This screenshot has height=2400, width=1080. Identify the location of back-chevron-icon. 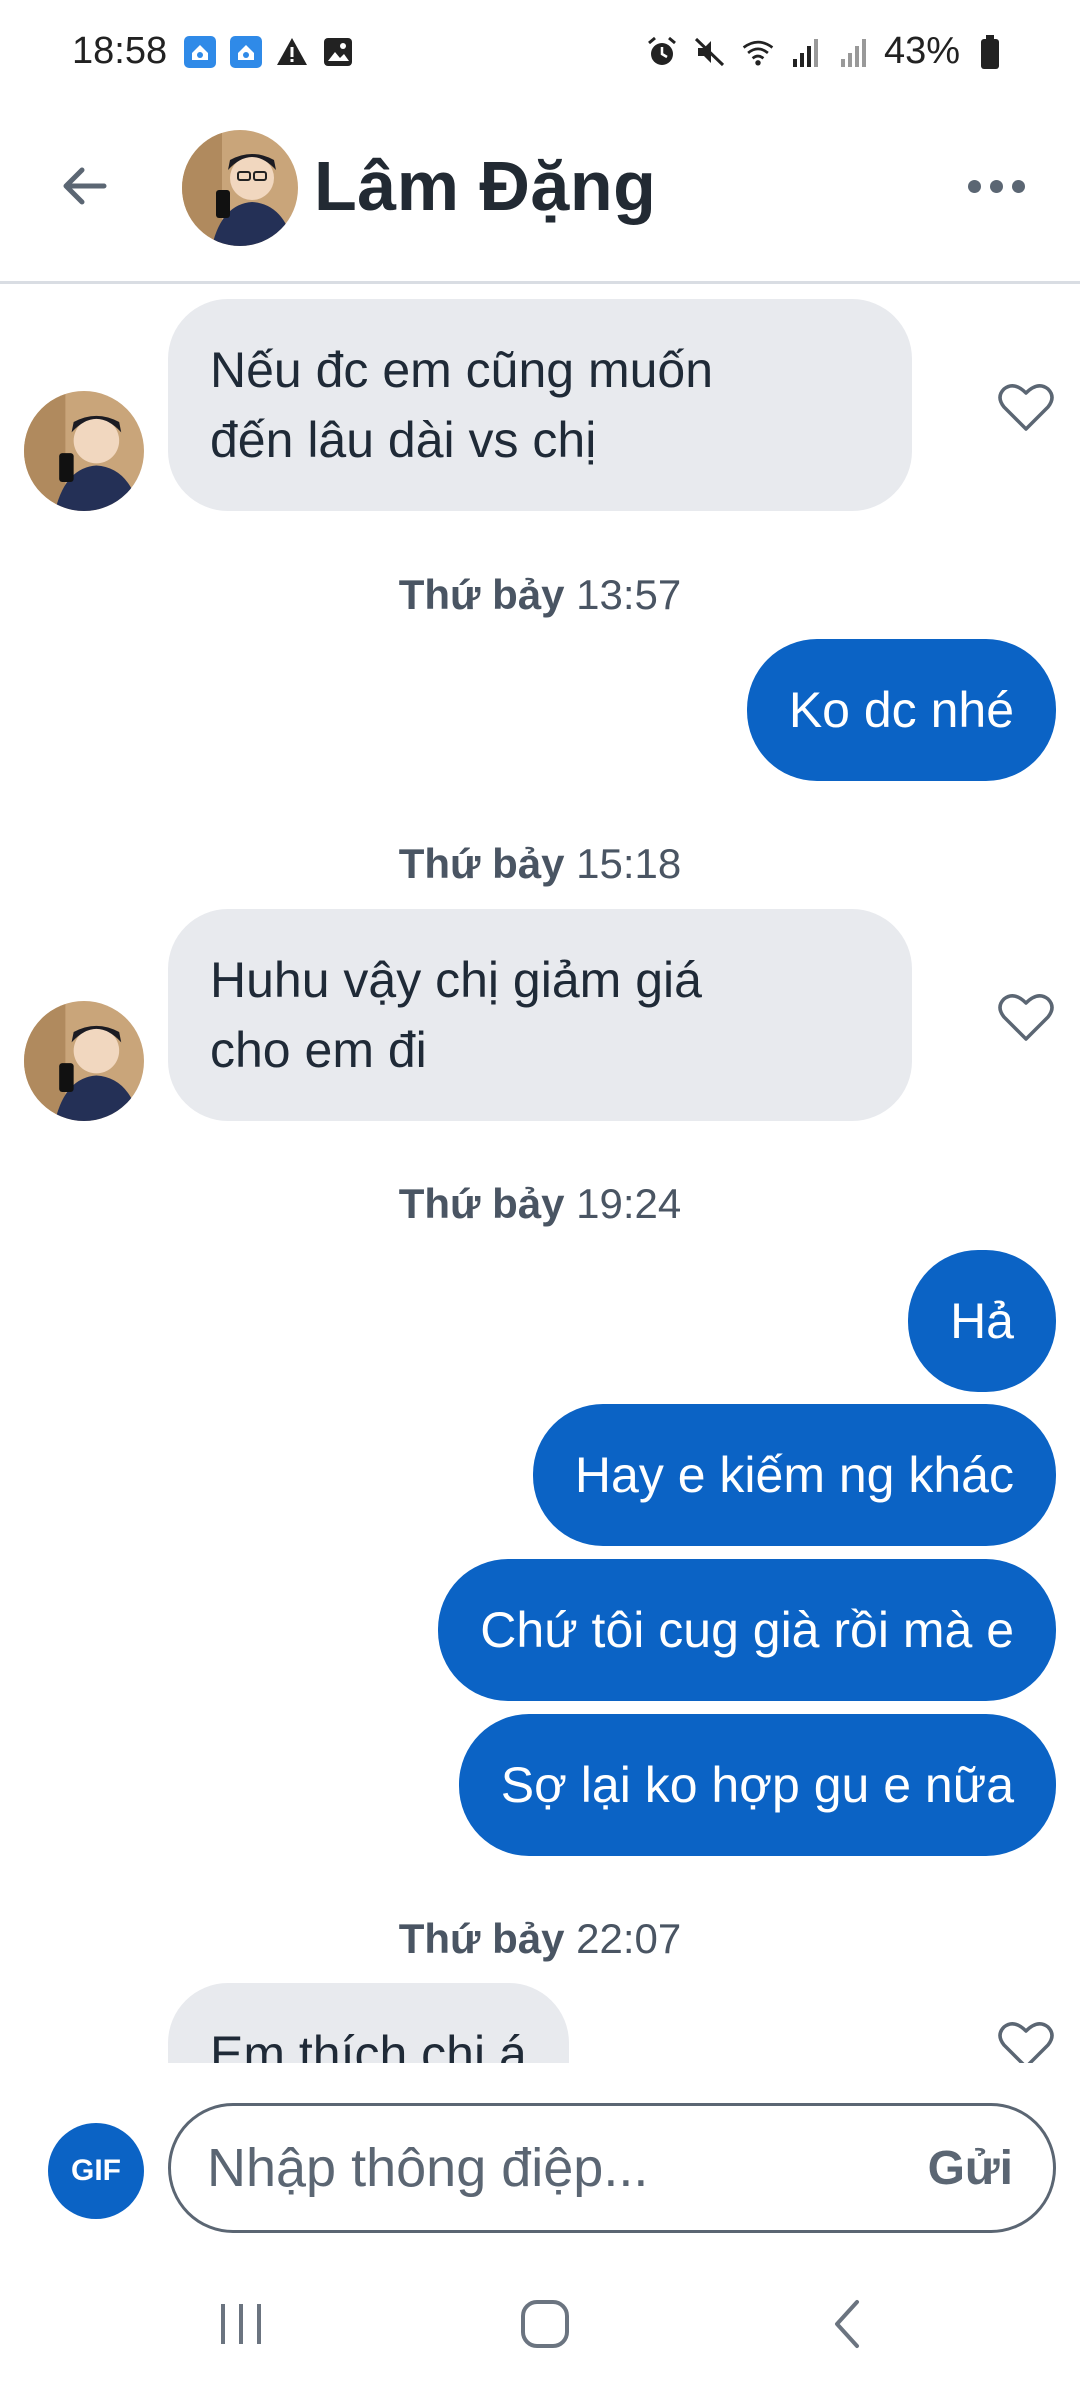
(847, 2324).